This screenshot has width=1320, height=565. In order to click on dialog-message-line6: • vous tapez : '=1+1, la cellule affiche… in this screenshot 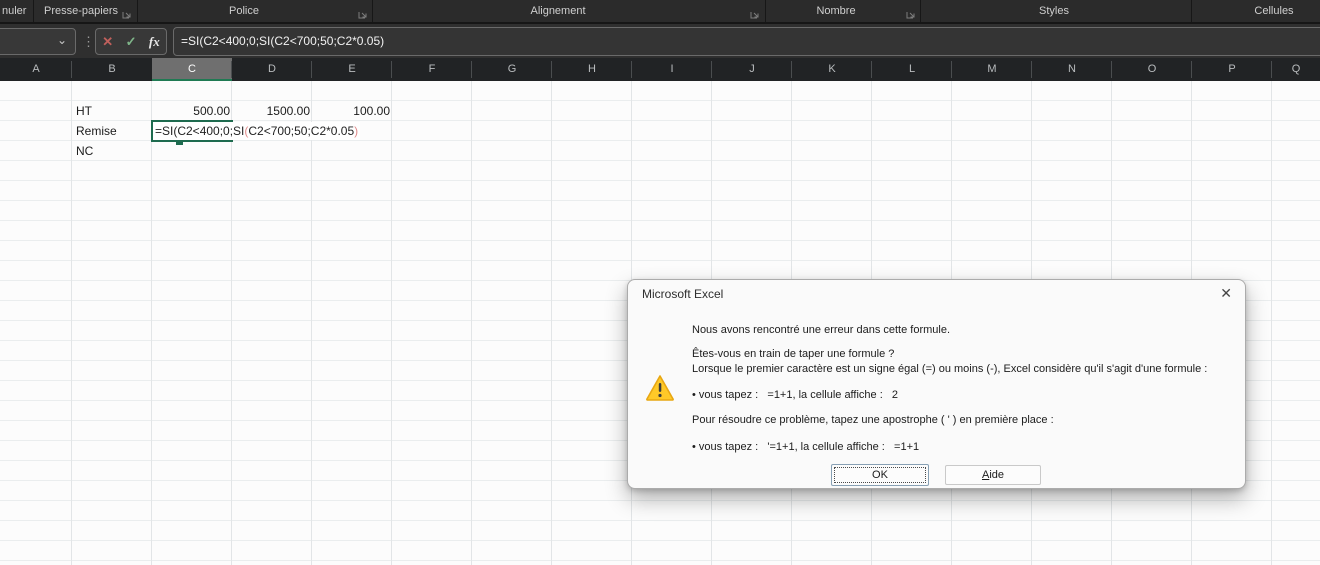, I will do `click(806, 447)`.